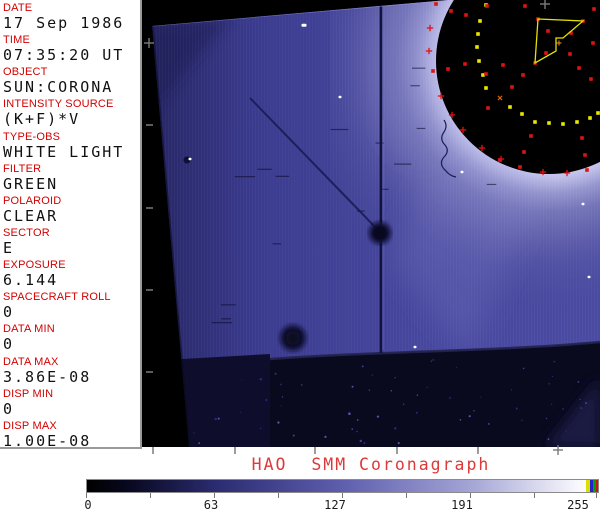  I want to click on metadata-value: (K+F)*V, so click(42, 119).